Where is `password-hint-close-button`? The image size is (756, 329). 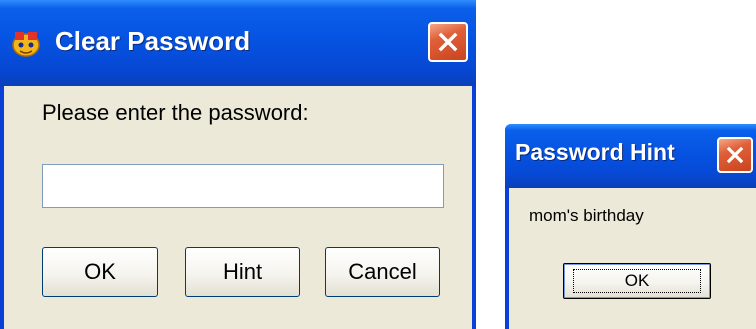
password-hint-close-button is located at coordinates (735, 155).